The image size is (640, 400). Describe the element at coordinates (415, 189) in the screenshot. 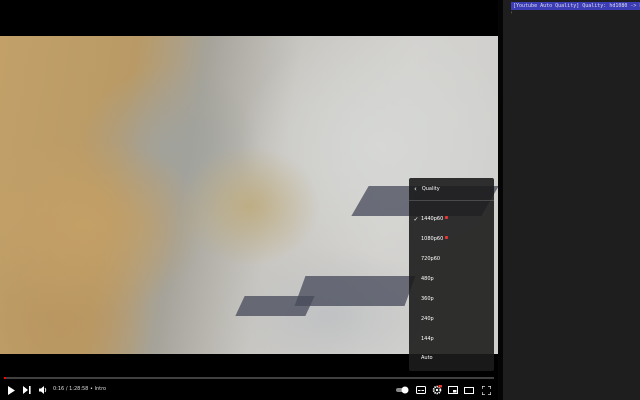

I see `back-chevron-icon: ‹` at that location.